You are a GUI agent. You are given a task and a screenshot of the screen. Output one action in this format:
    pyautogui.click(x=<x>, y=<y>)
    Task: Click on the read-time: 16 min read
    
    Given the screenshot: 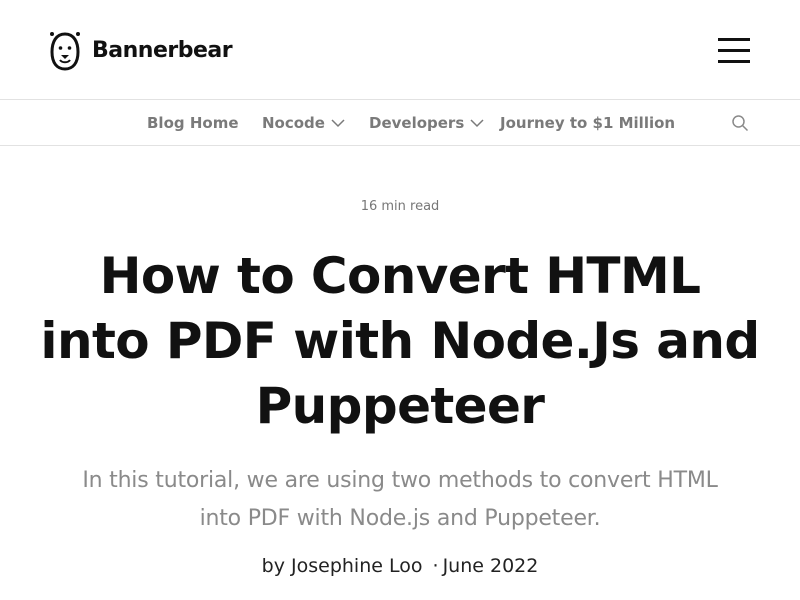 What is the action you would take?
    pyautogui.click(x=400, y=206)
    